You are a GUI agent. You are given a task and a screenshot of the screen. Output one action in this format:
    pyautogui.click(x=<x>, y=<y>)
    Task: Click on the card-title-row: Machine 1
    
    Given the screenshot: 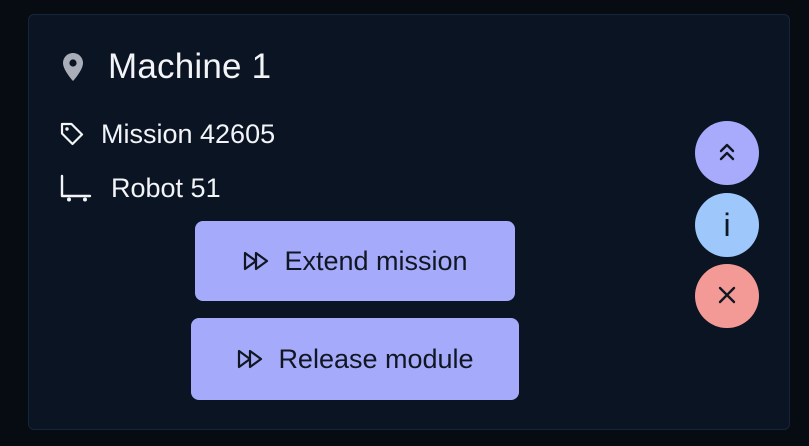 What is the action you would take?
    pyautogui.click(x=165, y=67)
    